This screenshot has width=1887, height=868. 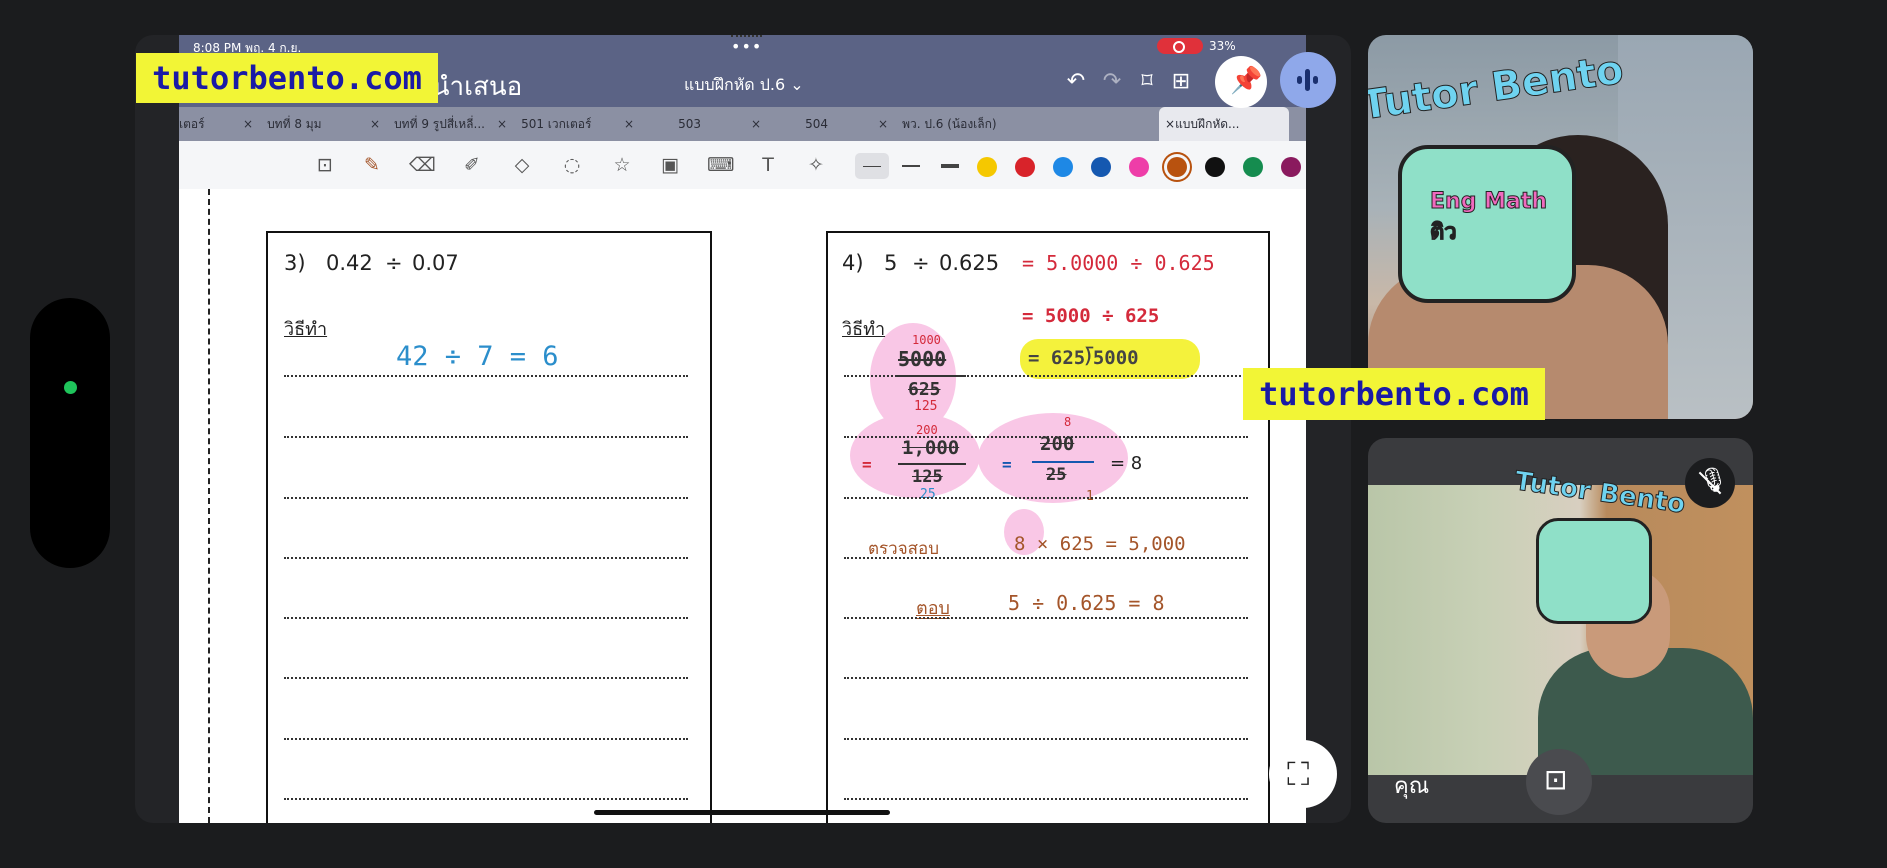 I want to click on color-swatch-purple, so click(x=1291, y=167).